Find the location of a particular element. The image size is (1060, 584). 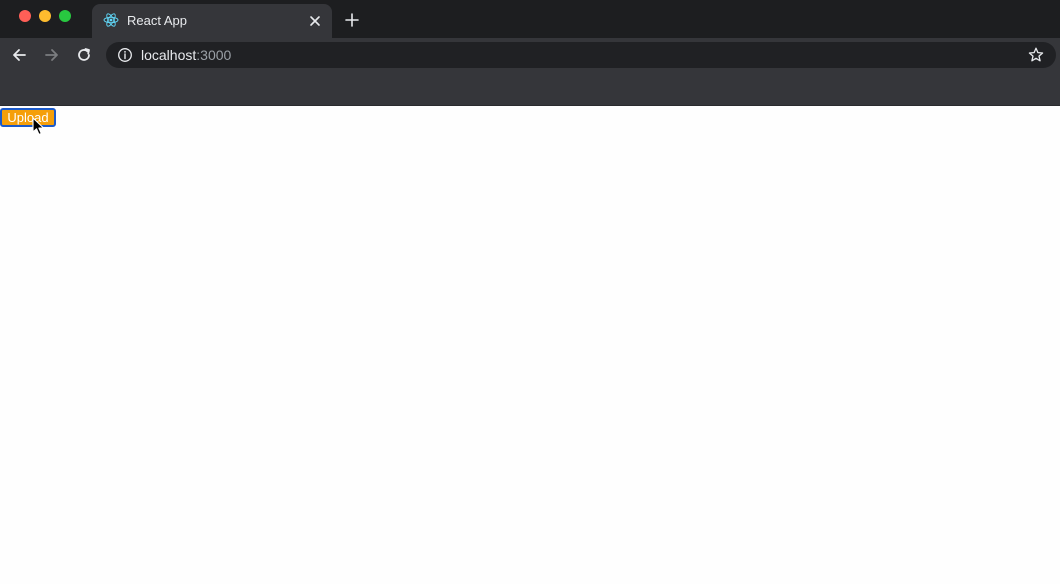

maximize-window-button is located at coordinates (65, 16).